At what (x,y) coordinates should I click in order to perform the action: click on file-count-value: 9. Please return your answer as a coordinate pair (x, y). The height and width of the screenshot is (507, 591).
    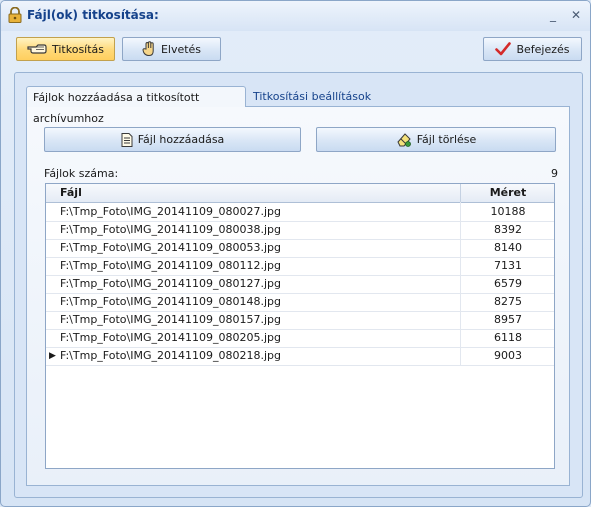
    Looking at the image, I should click on (554, 173).